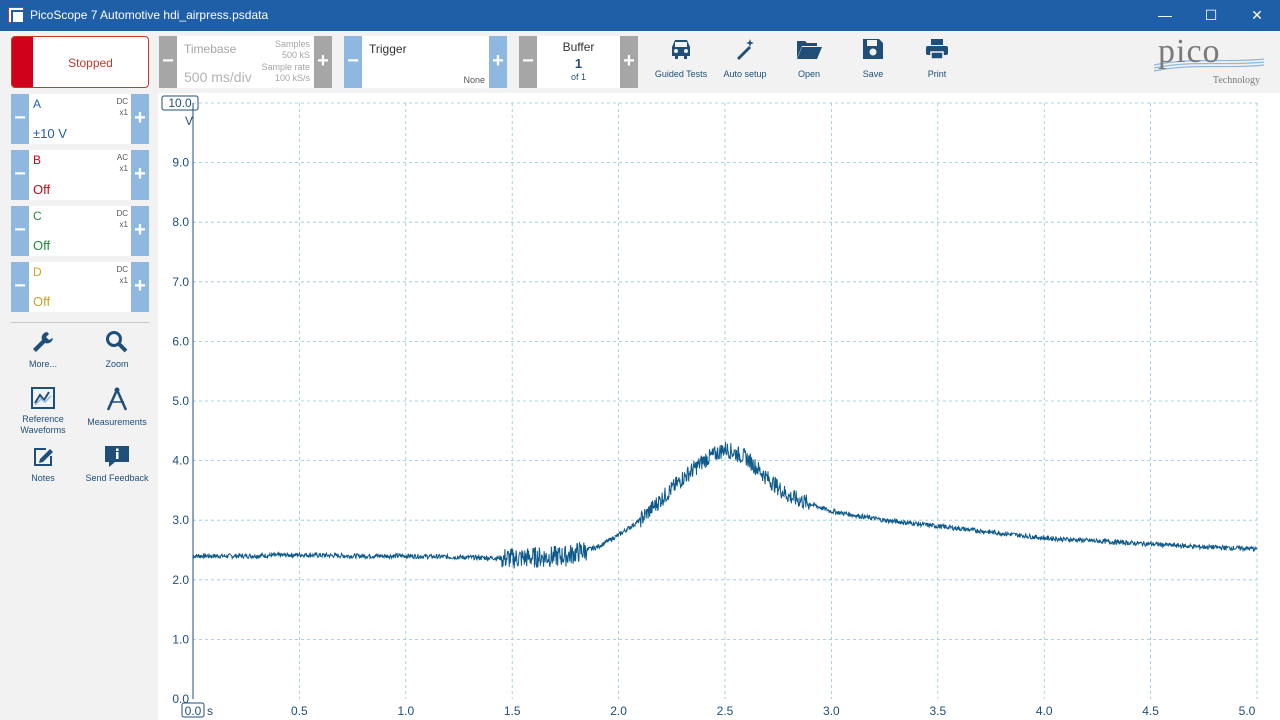  What do you see at coordinates (1236, 80) in the screenshot?
I see `pico-logo-sub: Technology` at bounding box center [1236, 80].